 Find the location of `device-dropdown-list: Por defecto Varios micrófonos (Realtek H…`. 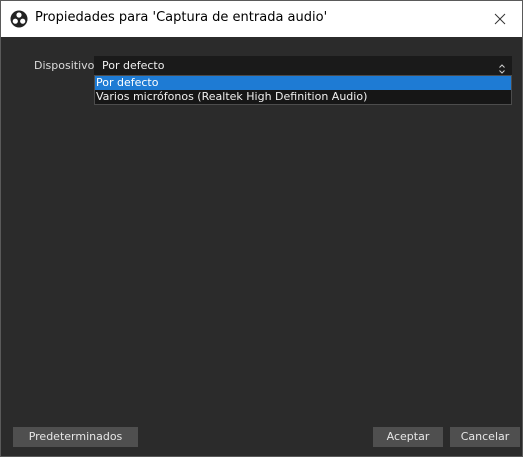

device-dropdown-list: Por defecto Varios micrófonos (Realtek H… is located at coordinates (303, 90).